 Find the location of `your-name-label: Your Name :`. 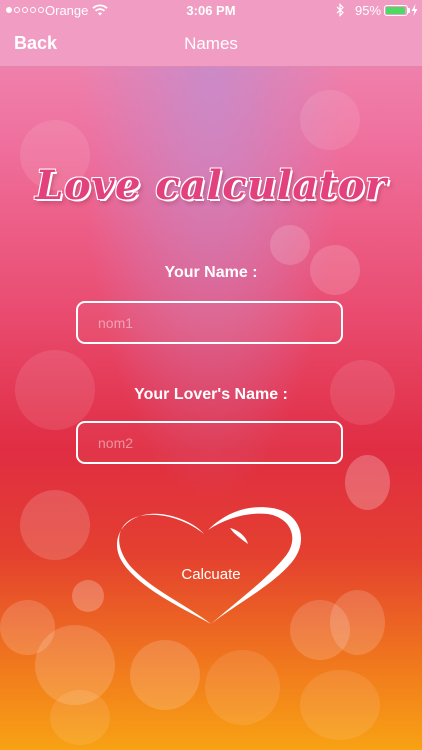

your-name-label: Your Name : is located at coordinates (211, 272).